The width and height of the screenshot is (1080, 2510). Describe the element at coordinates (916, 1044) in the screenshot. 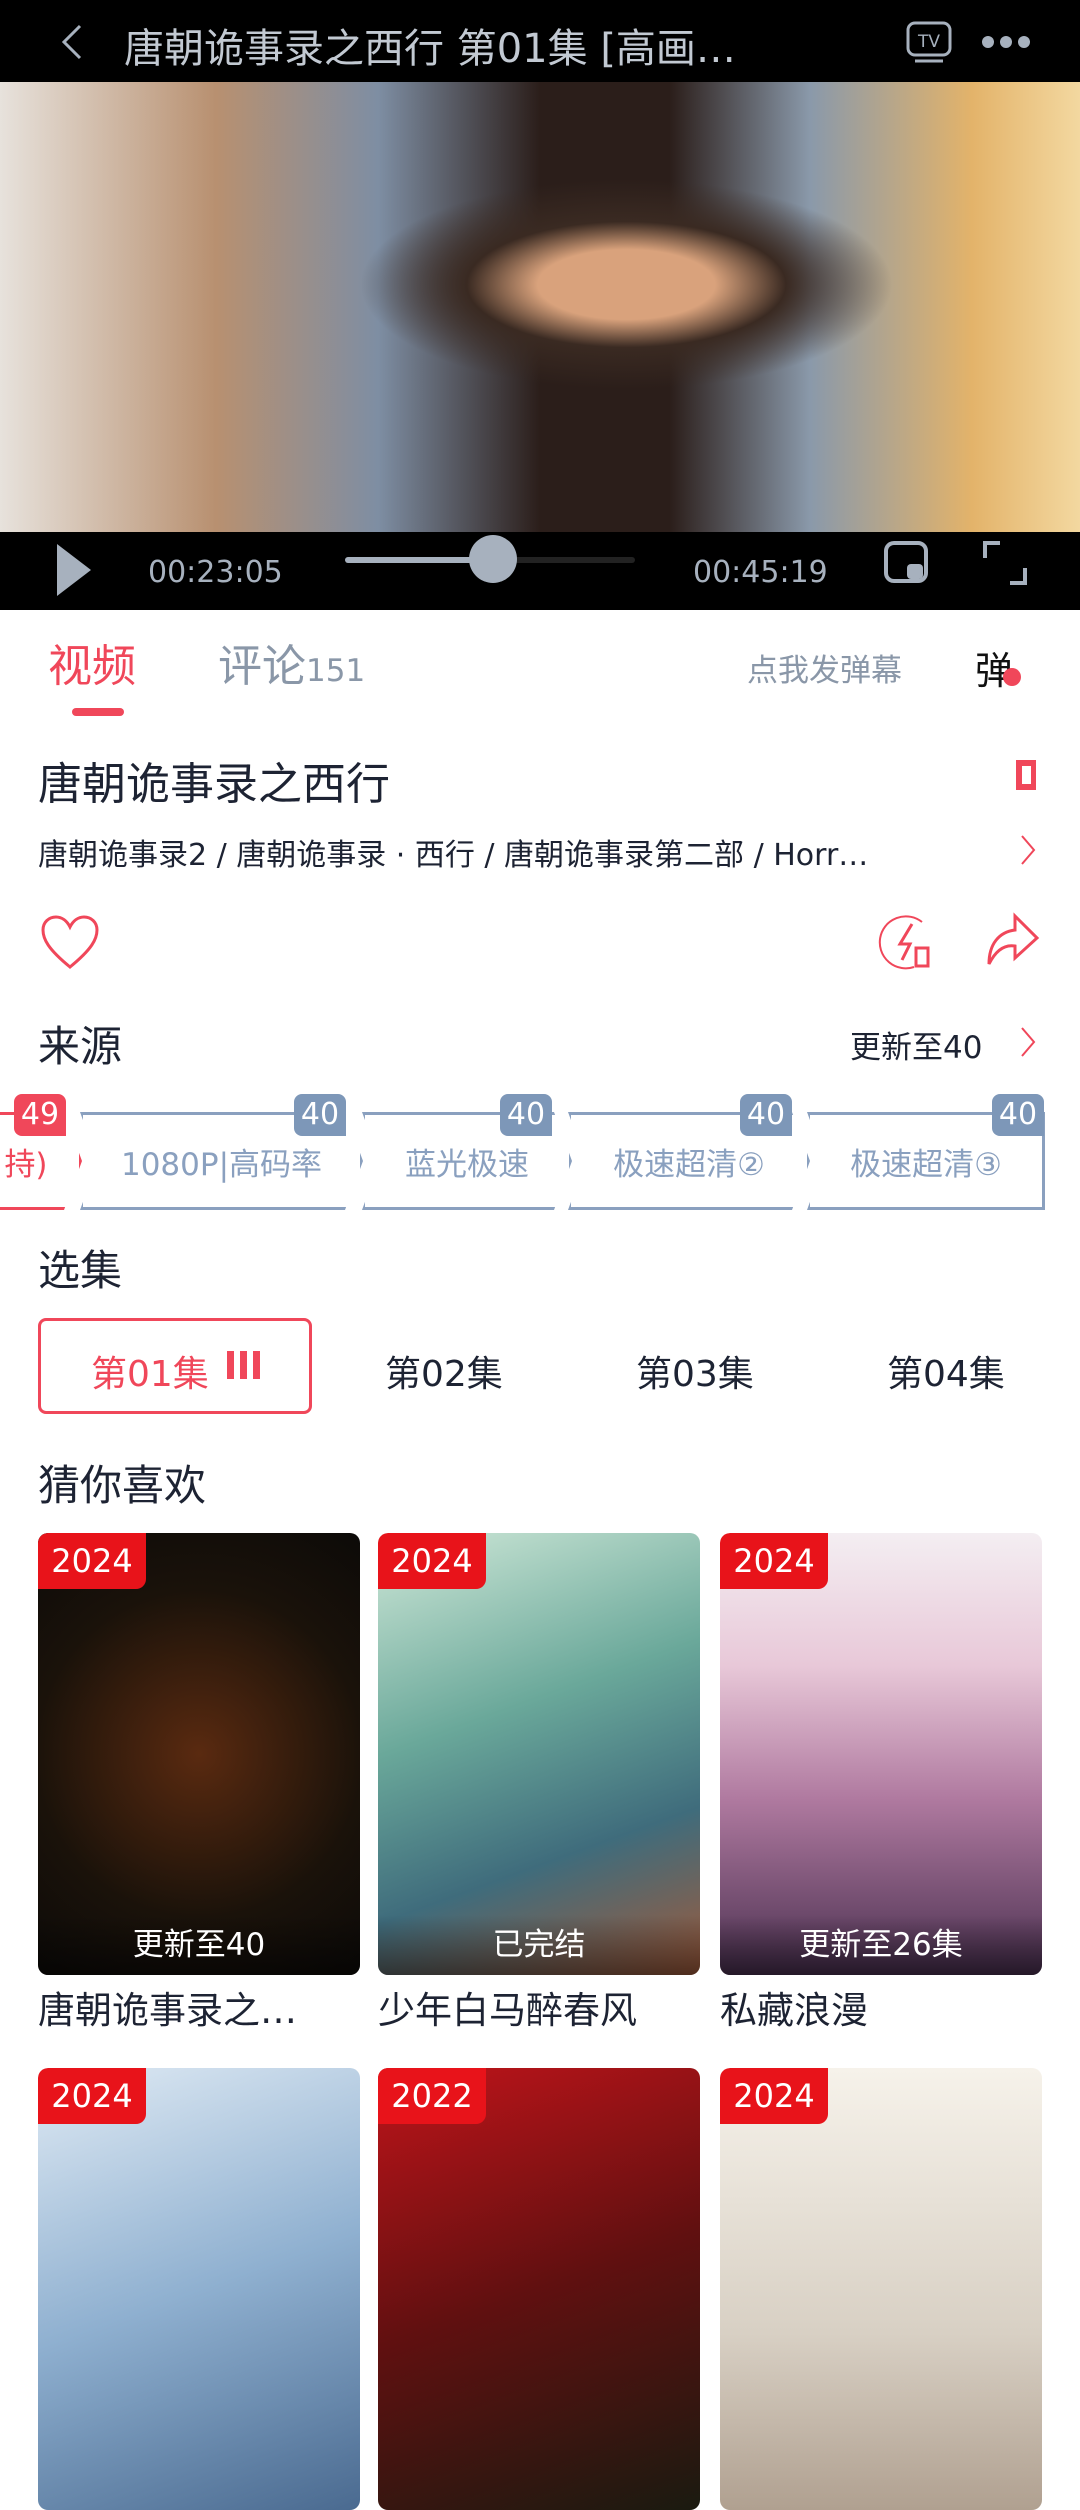

I see `source-update-link: 更新至40` at that location.